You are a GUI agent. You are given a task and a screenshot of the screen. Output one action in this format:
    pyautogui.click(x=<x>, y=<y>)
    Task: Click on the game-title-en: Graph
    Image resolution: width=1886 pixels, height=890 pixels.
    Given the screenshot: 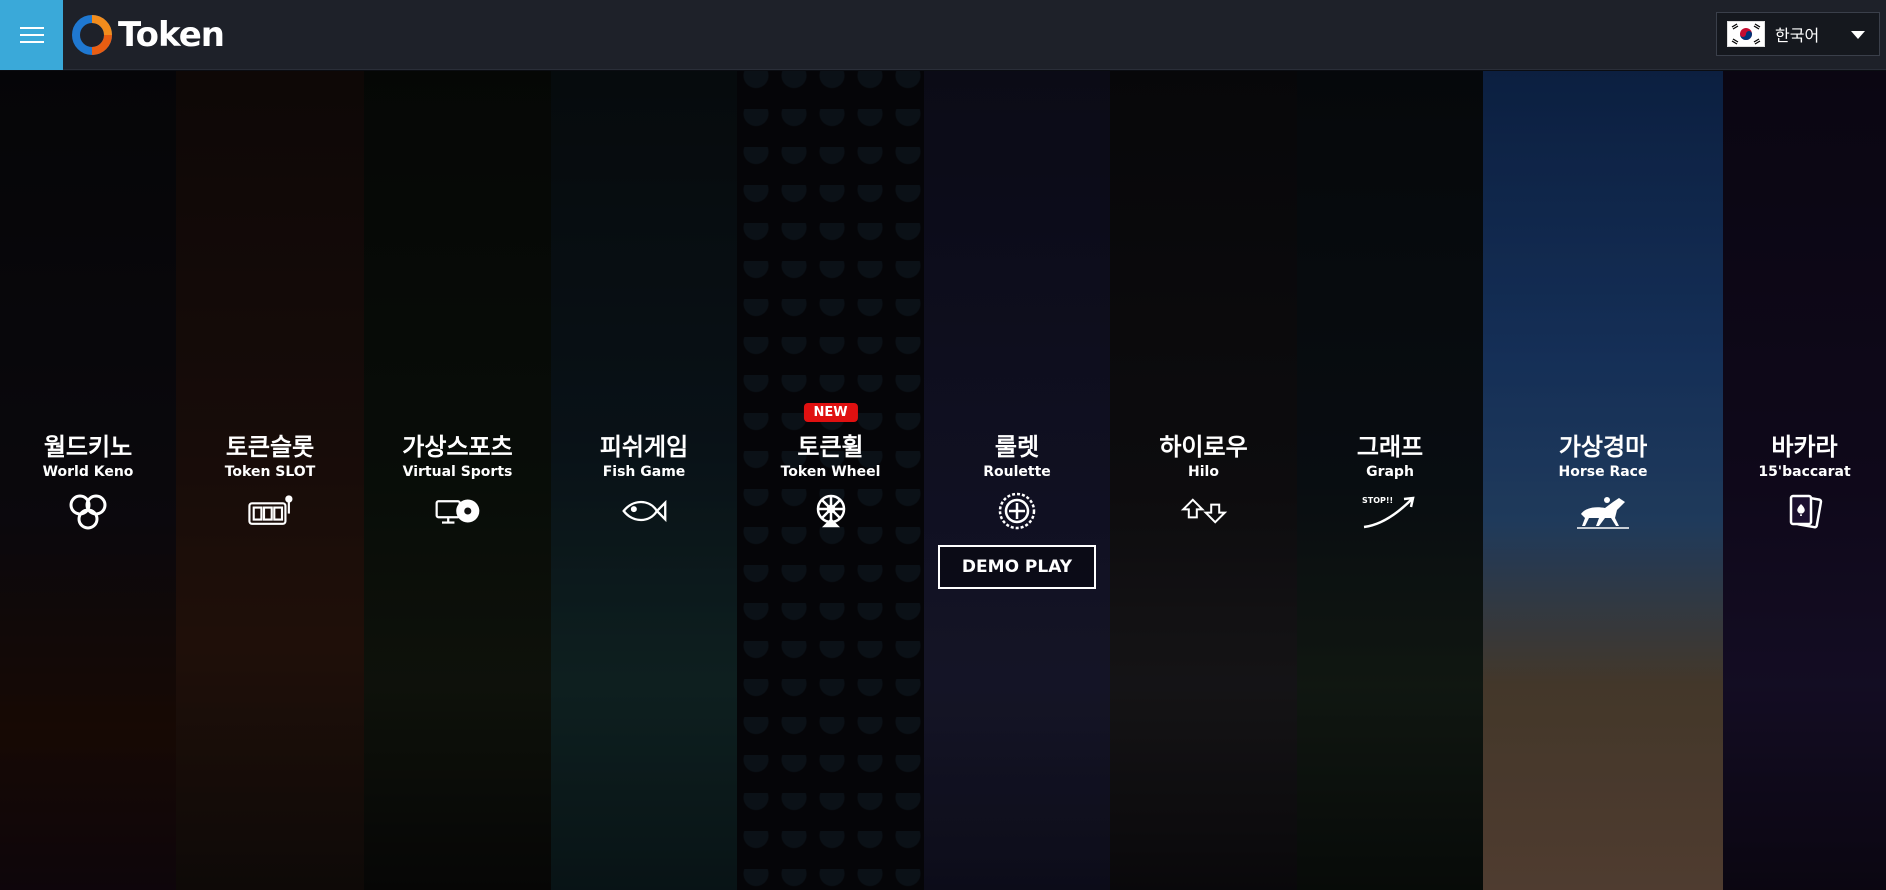 What is the action you would take?
    pyautogui.click(x=1390, y=472)
    